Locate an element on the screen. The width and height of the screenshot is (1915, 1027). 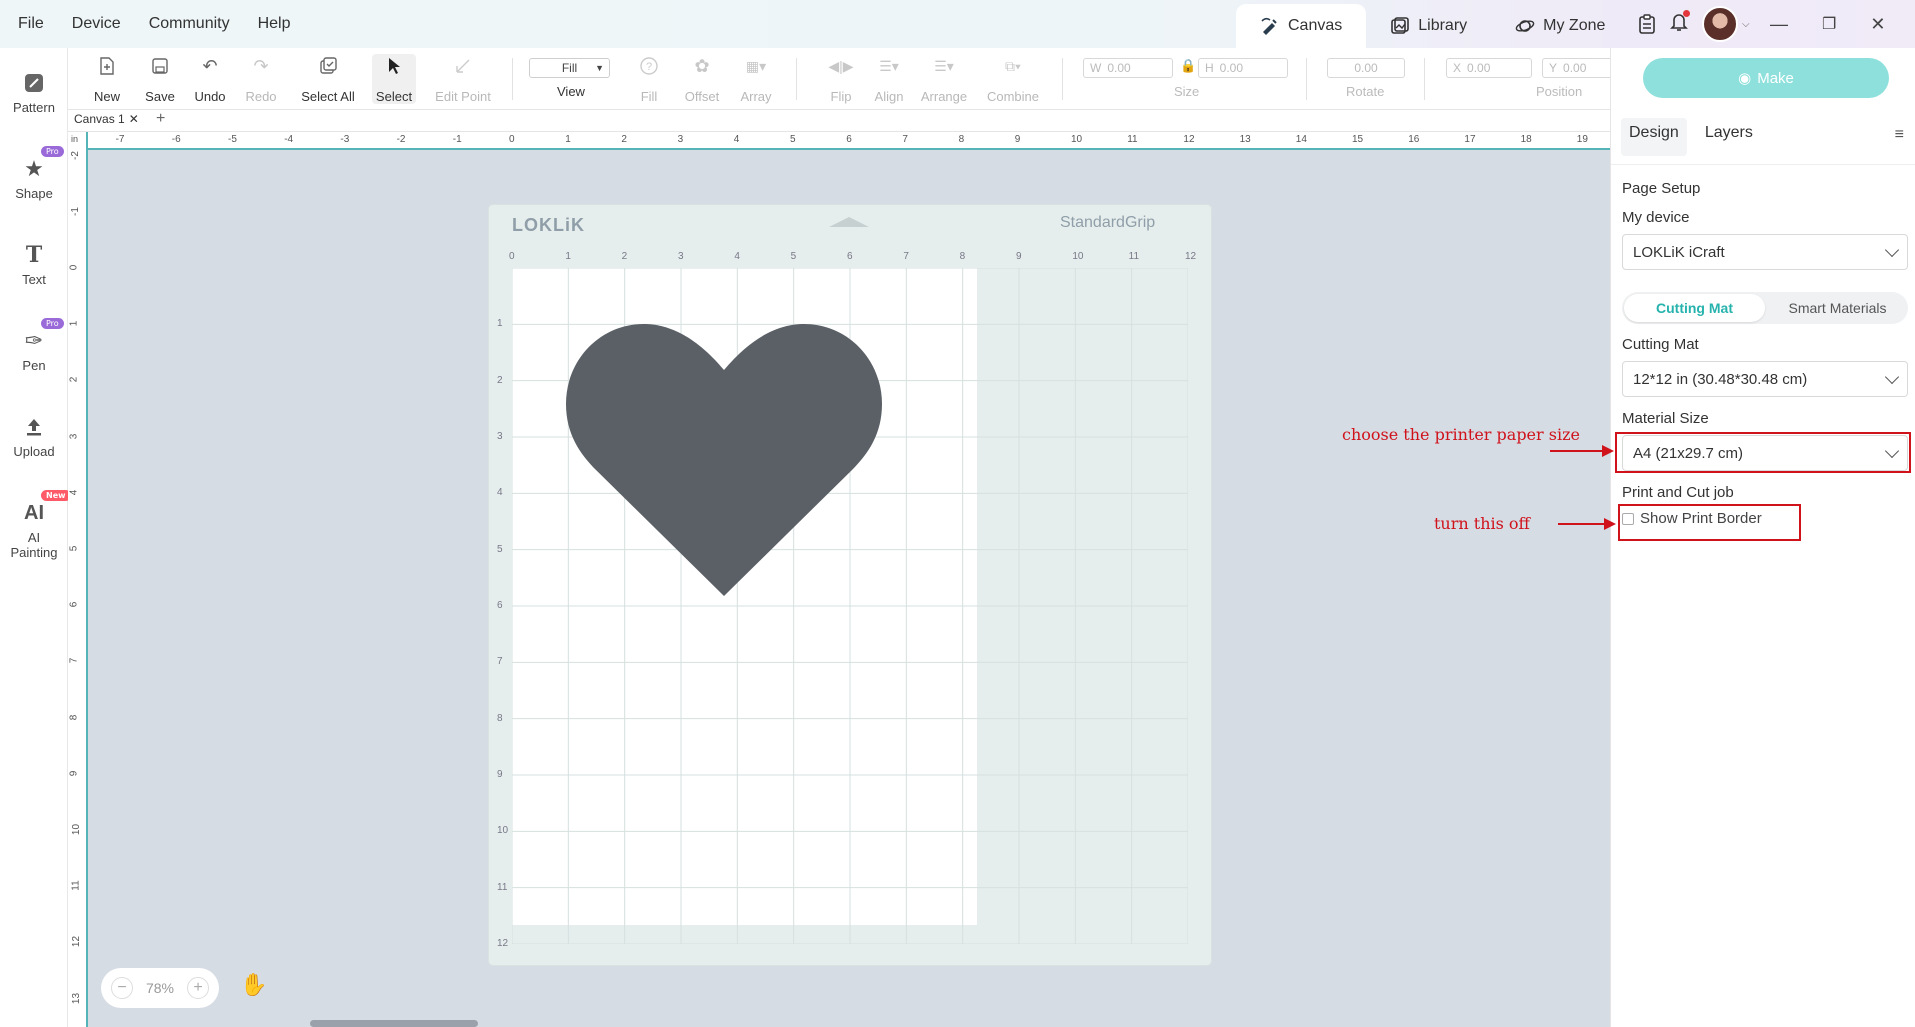
rail-upload-label: Upload is located at coordinates (34, 451).